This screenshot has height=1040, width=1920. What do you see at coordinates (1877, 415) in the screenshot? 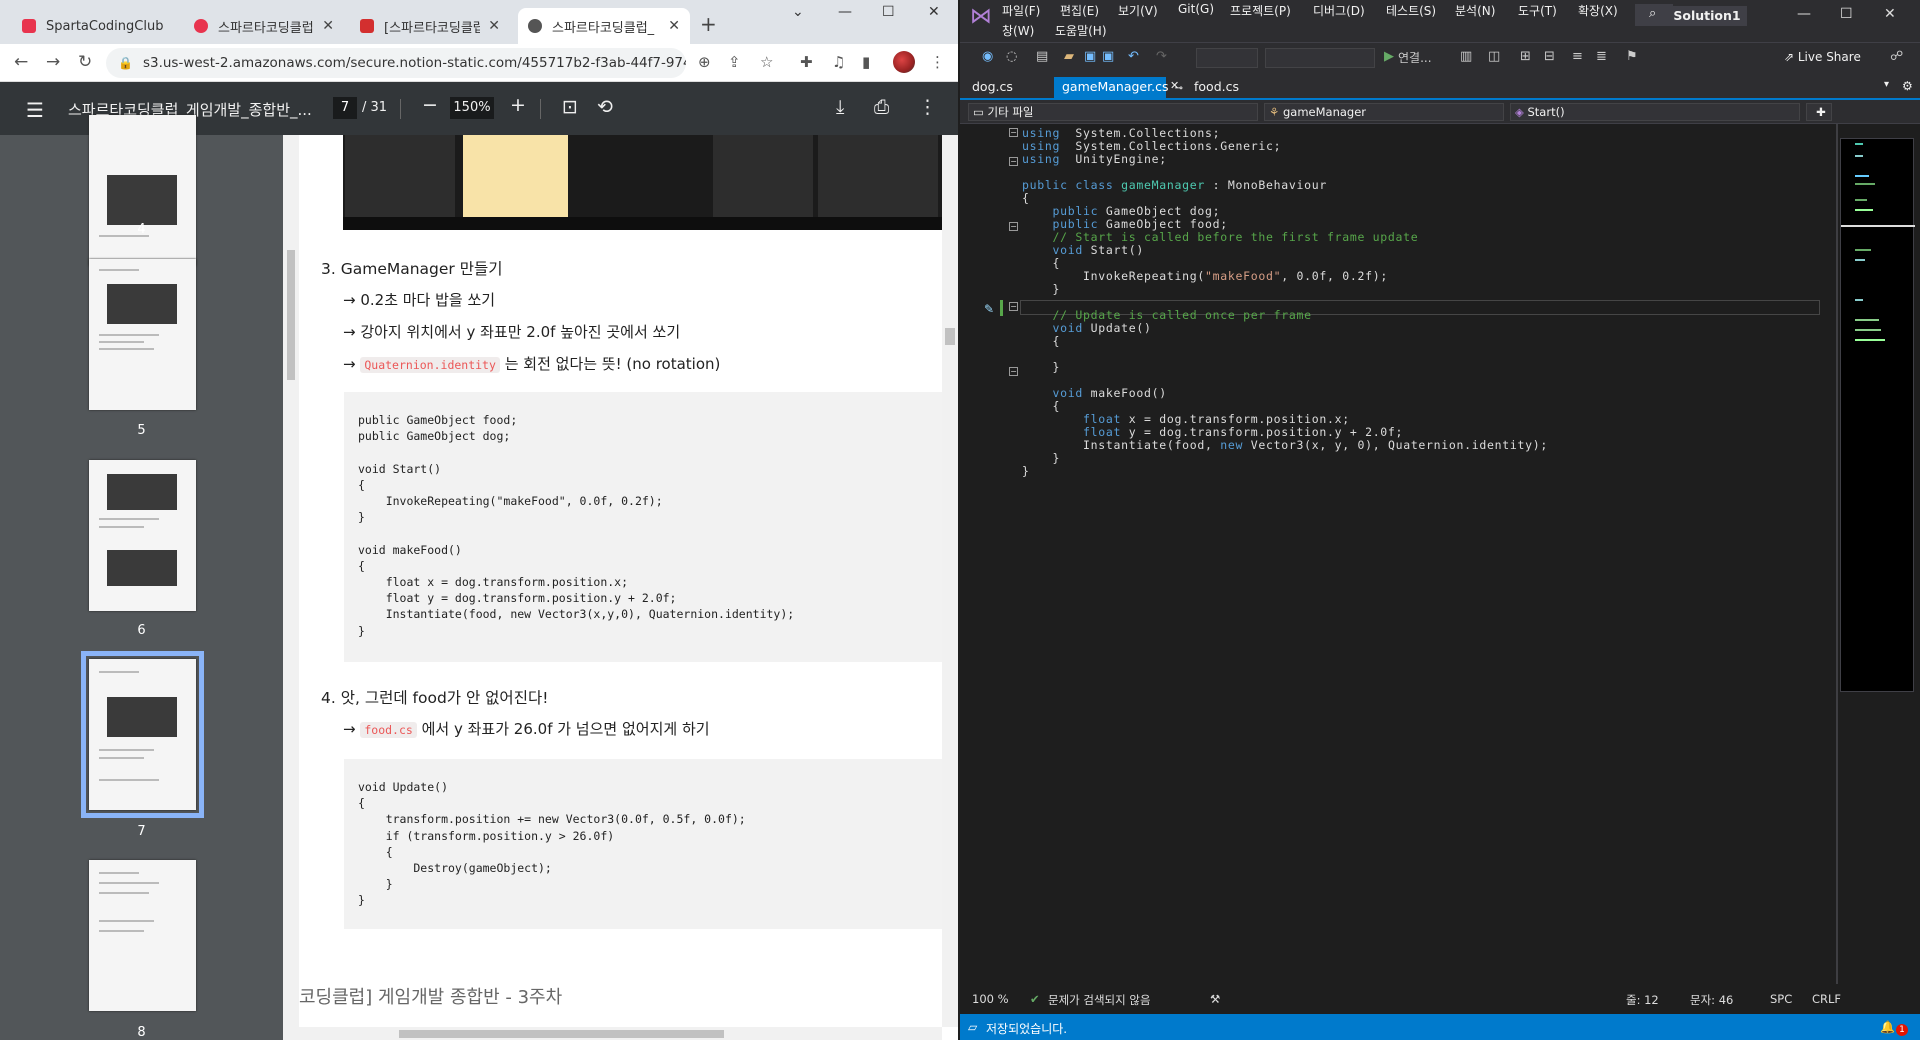
I see `code-minimap` at bounding box center [1877, 415].